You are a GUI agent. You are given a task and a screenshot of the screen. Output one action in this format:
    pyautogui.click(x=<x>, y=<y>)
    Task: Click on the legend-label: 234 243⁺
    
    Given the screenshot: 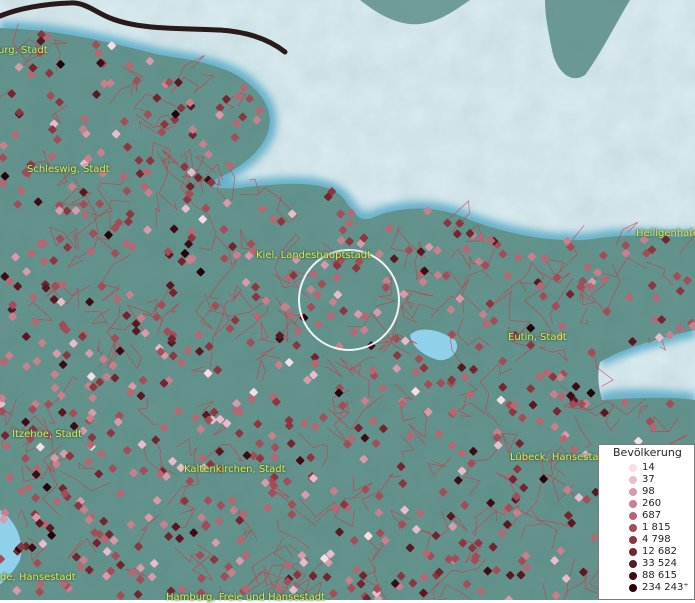 What is the action you would take?
    pyautogui.click(x=665, y=587)
    